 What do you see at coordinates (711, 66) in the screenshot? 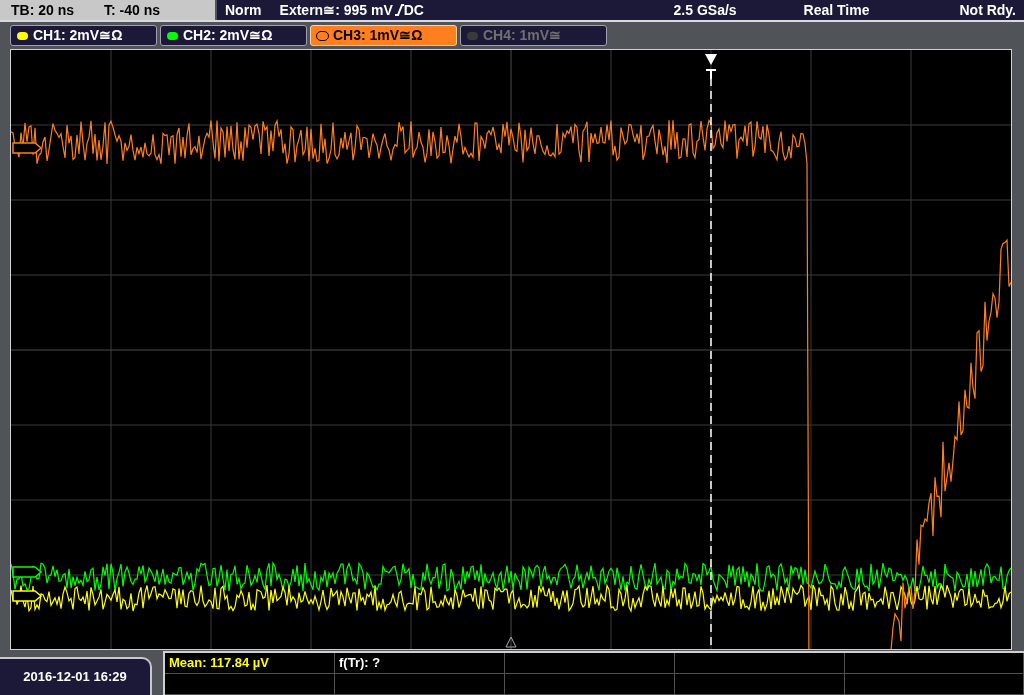
I see `trigger-marker-icon` at bounding box center [711, 66].